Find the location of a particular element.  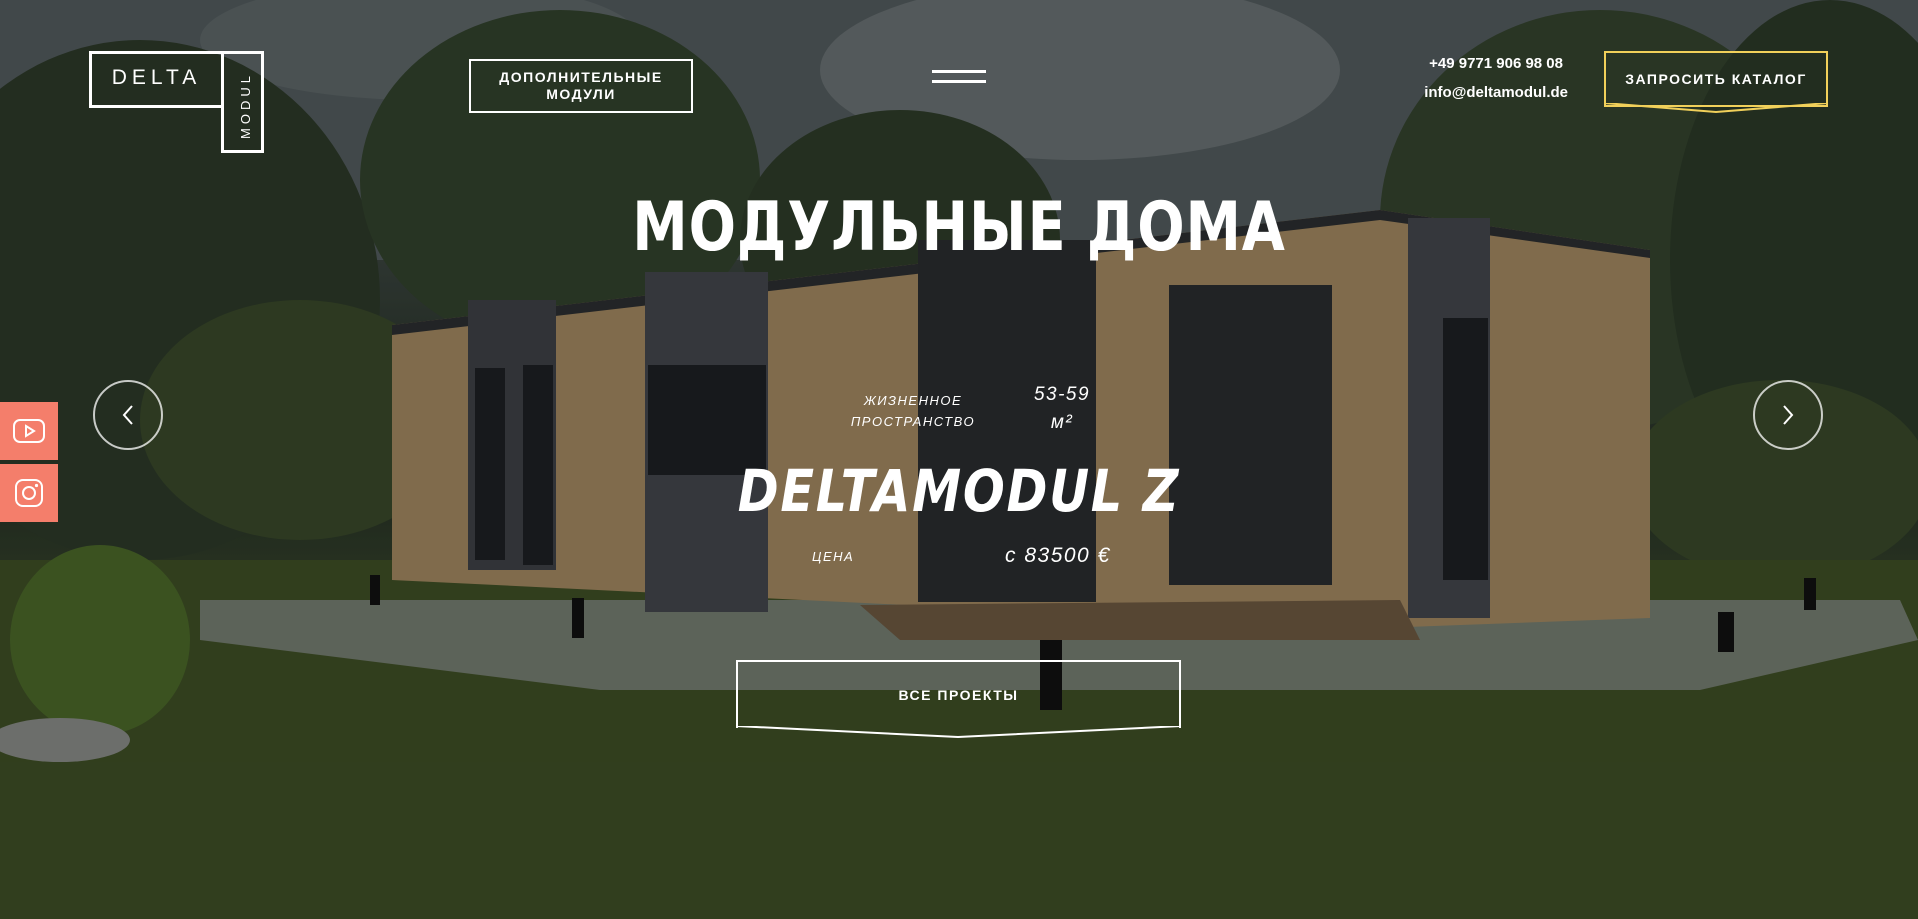

living-space-unit: м² is located at coordinates (1062, 422).